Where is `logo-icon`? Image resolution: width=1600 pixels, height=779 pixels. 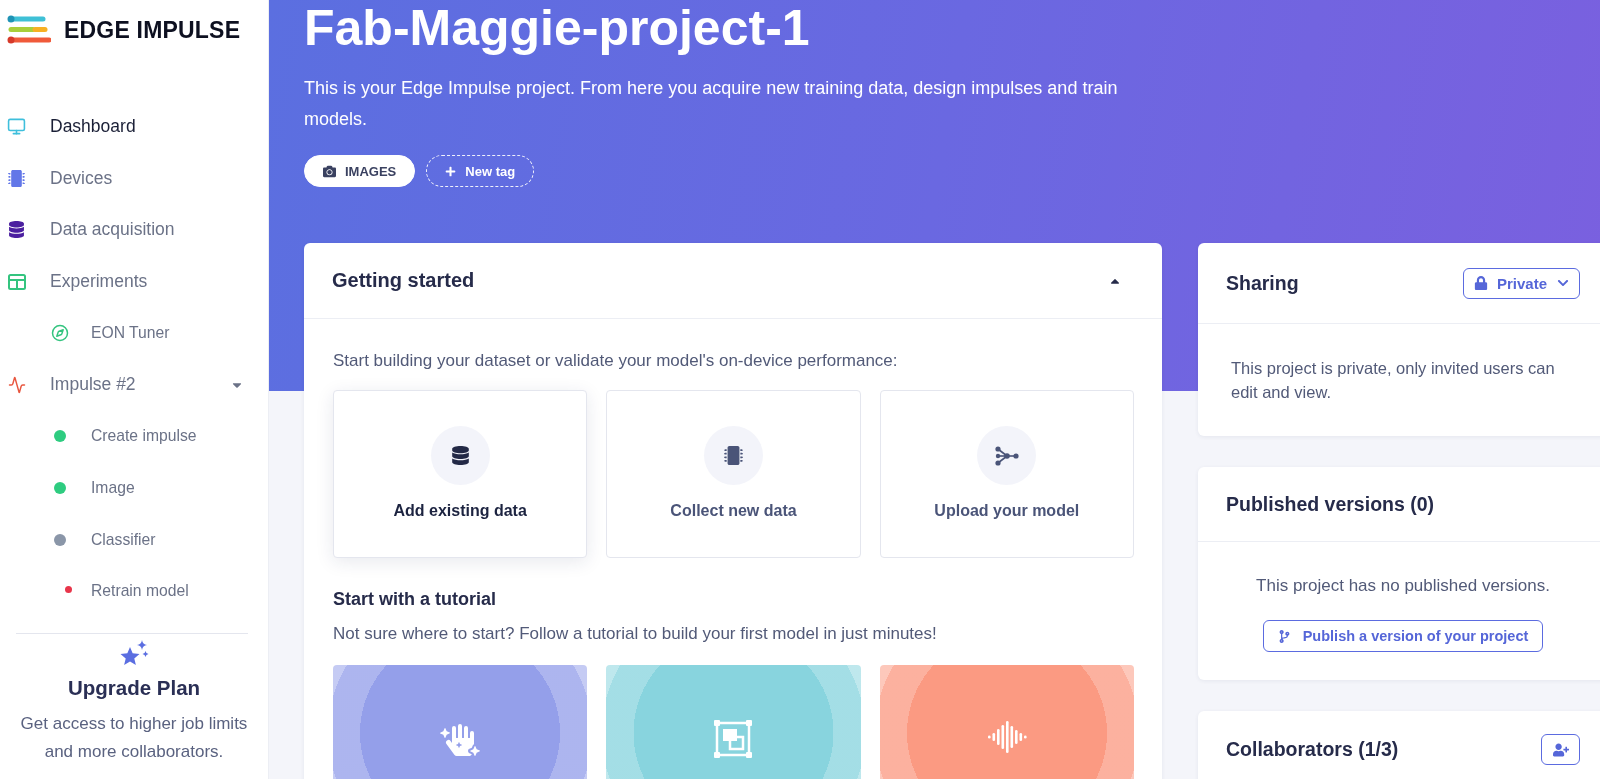 logo-icon is located at coordinates (29, 30).